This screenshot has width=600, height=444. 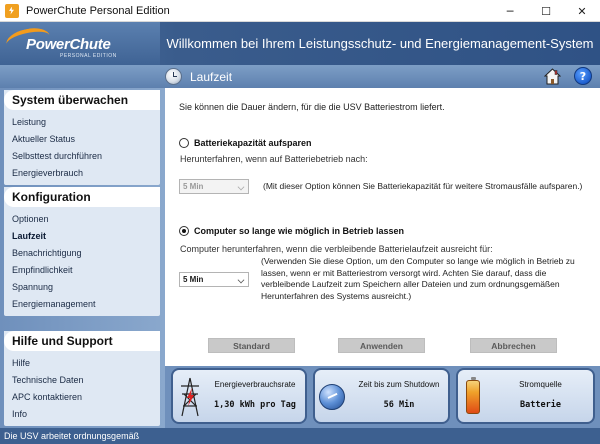 I want to click on page-title: Laufzeit, so click(x=211, y=76).